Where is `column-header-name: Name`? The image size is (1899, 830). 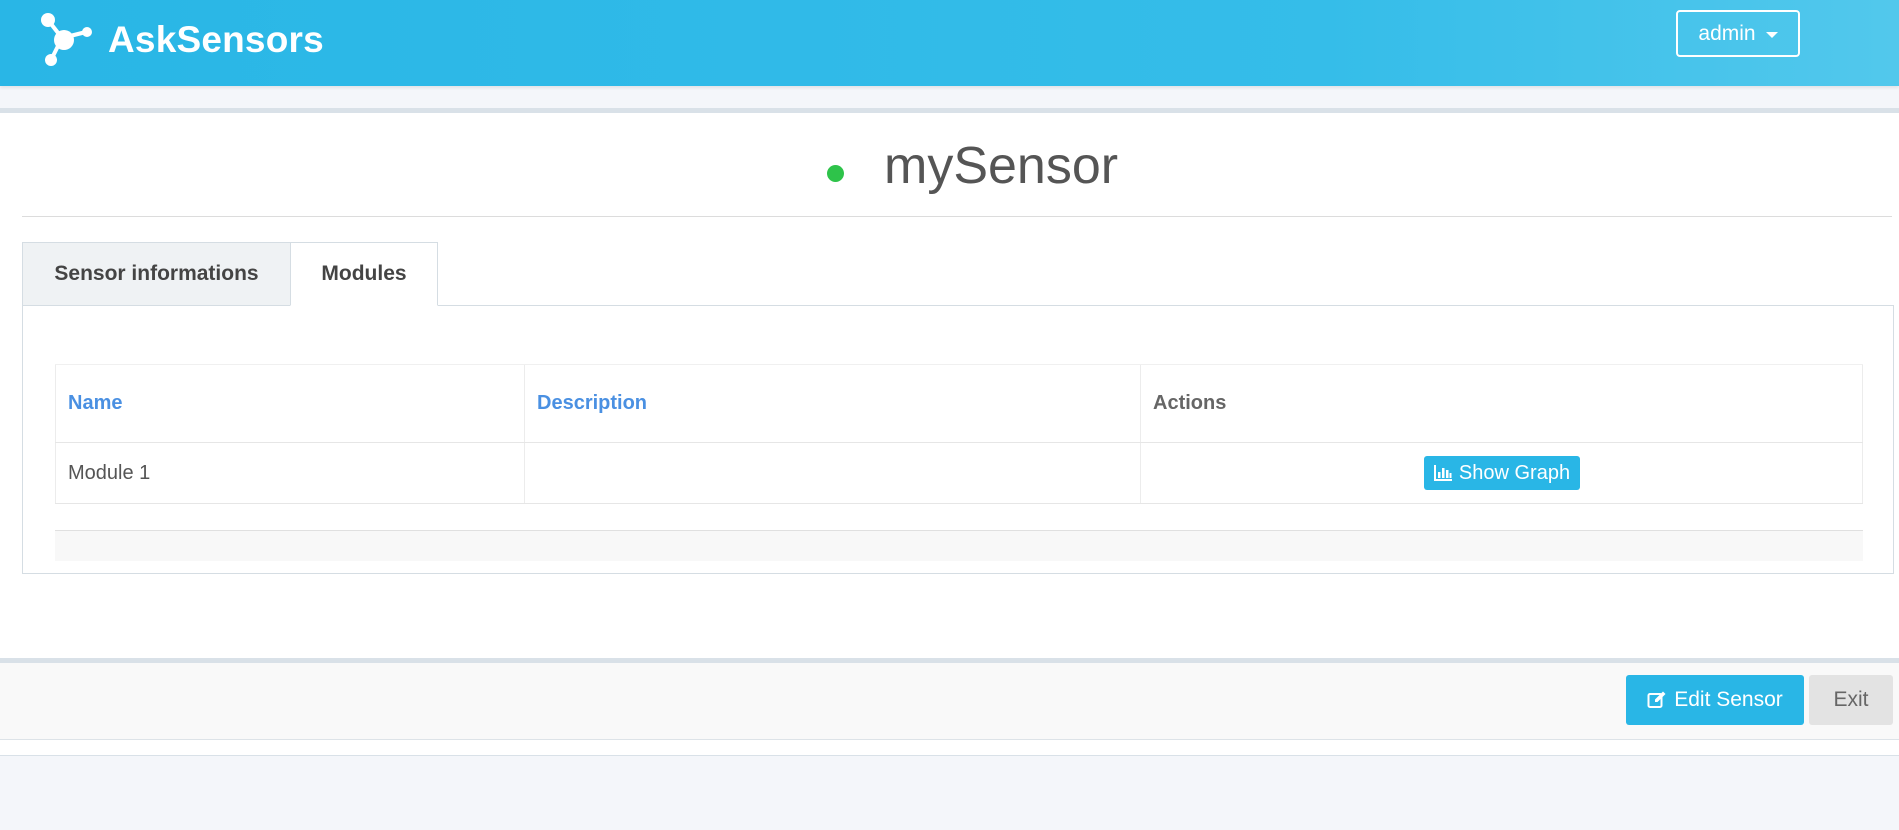
column-header-name: Name is located at coordinates (290, 403).